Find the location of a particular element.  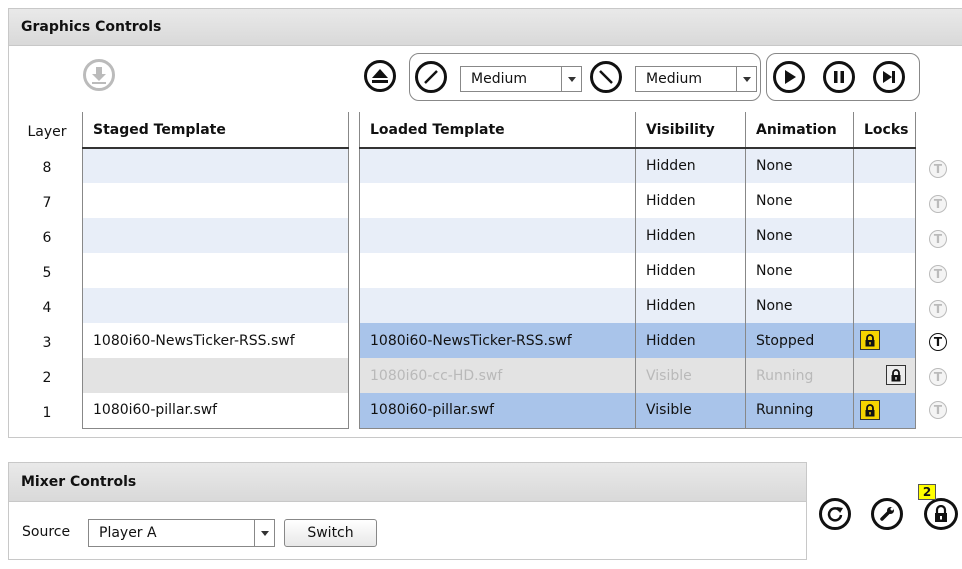

staged-cell: 1080i60-NewsTicker-RSS.swf is located at coordinates (215, 340).